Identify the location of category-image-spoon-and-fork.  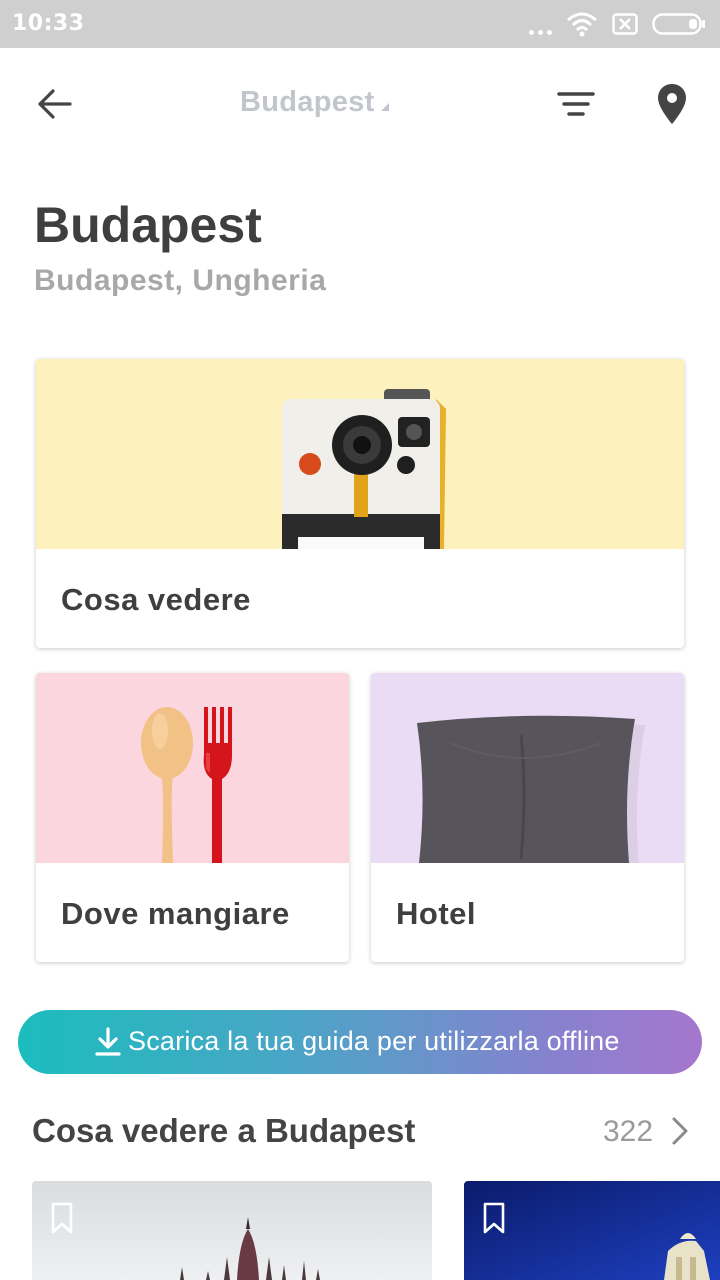
(192, 768).